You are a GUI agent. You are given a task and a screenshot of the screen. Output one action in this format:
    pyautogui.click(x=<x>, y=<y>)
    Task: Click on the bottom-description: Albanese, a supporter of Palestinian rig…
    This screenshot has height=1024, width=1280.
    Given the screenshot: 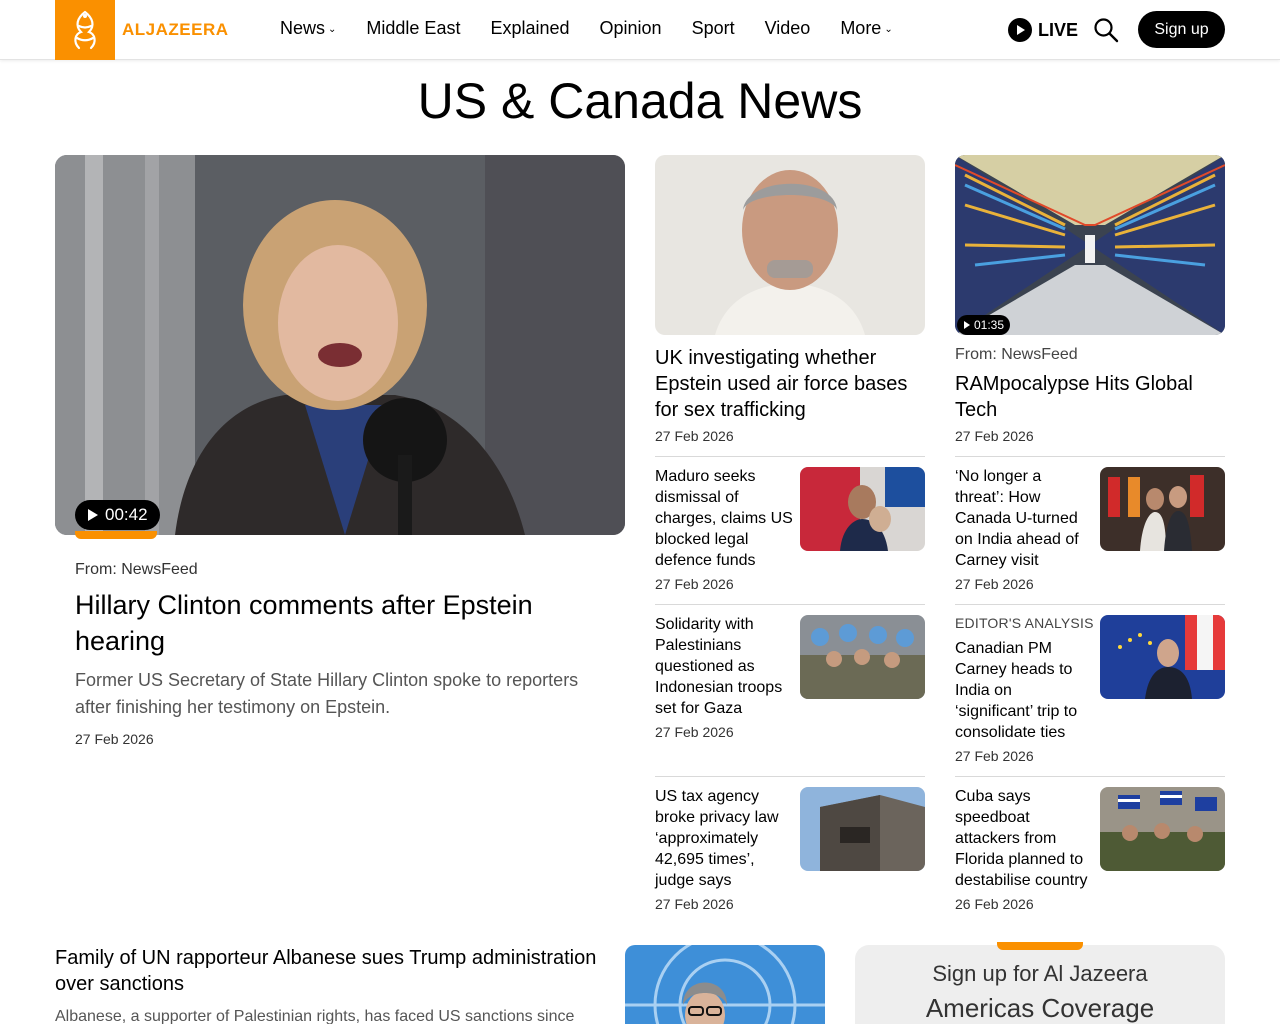 What is the action you would take?
    pyautogui.click(x=315, y=1016)
    